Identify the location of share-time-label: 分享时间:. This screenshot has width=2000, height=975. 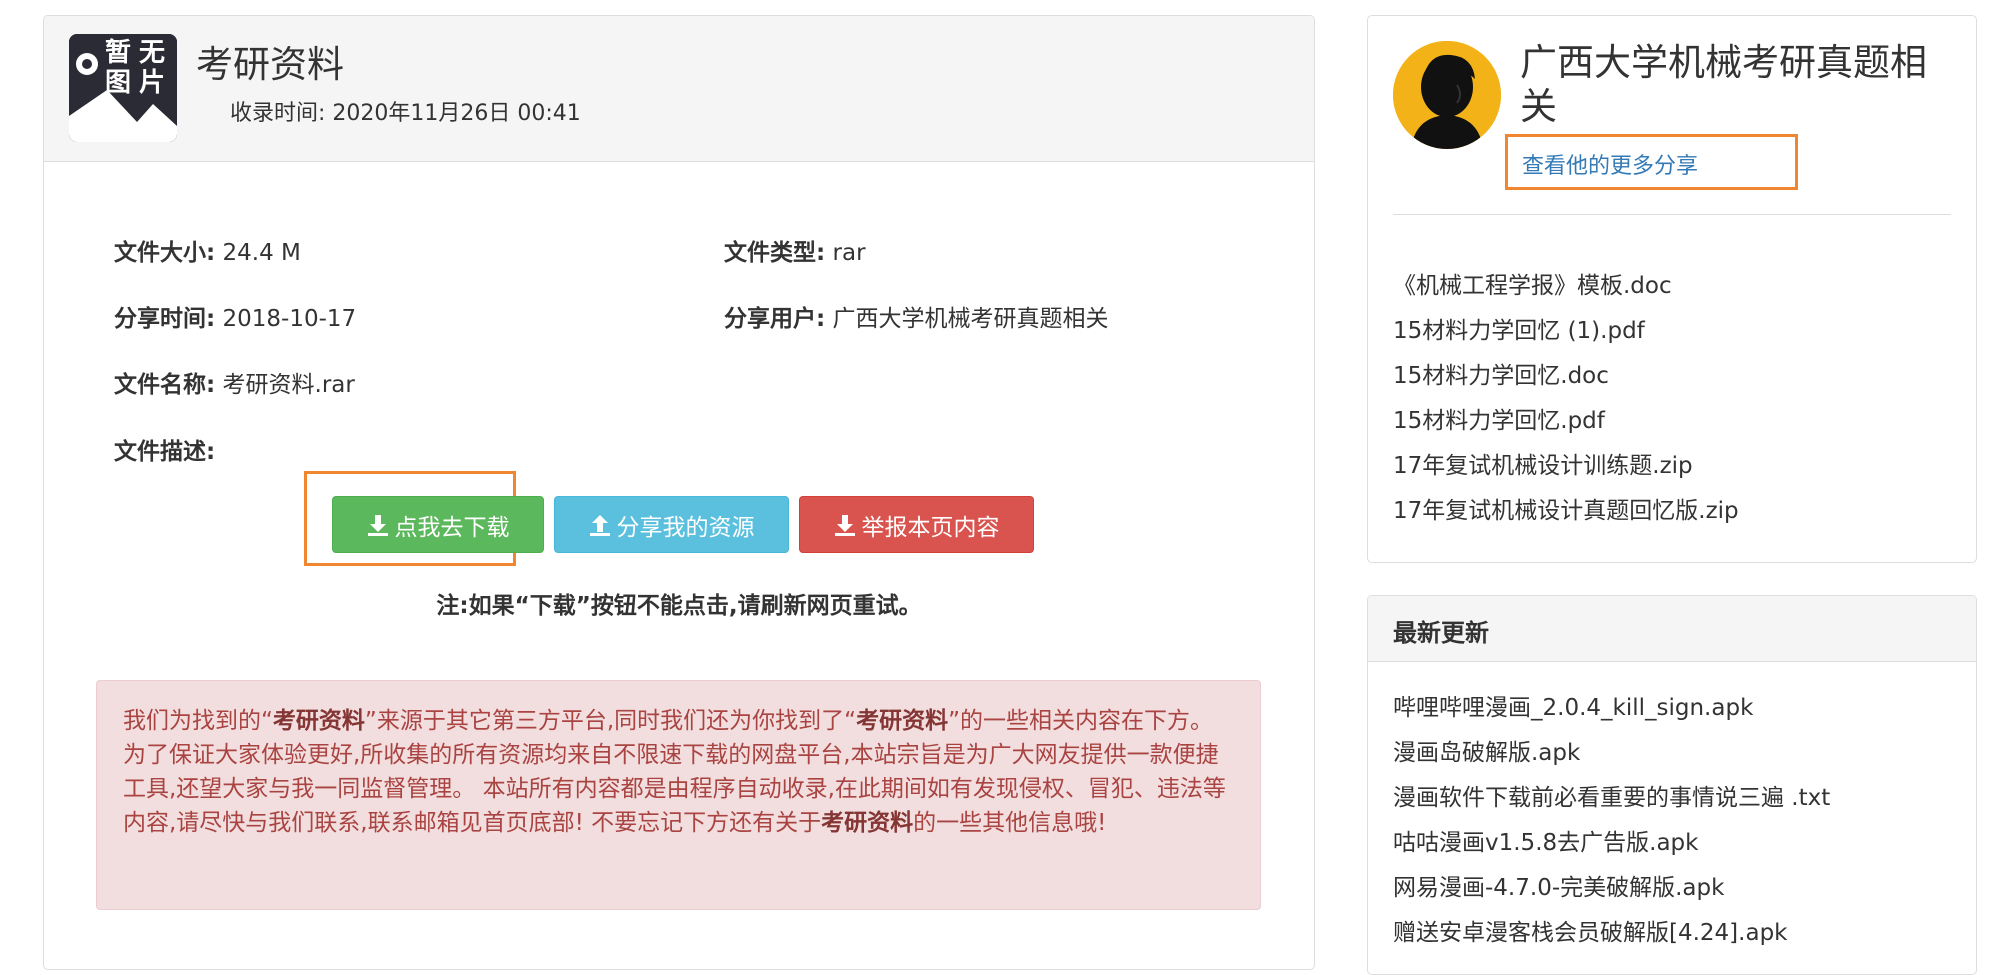
(165, 319).